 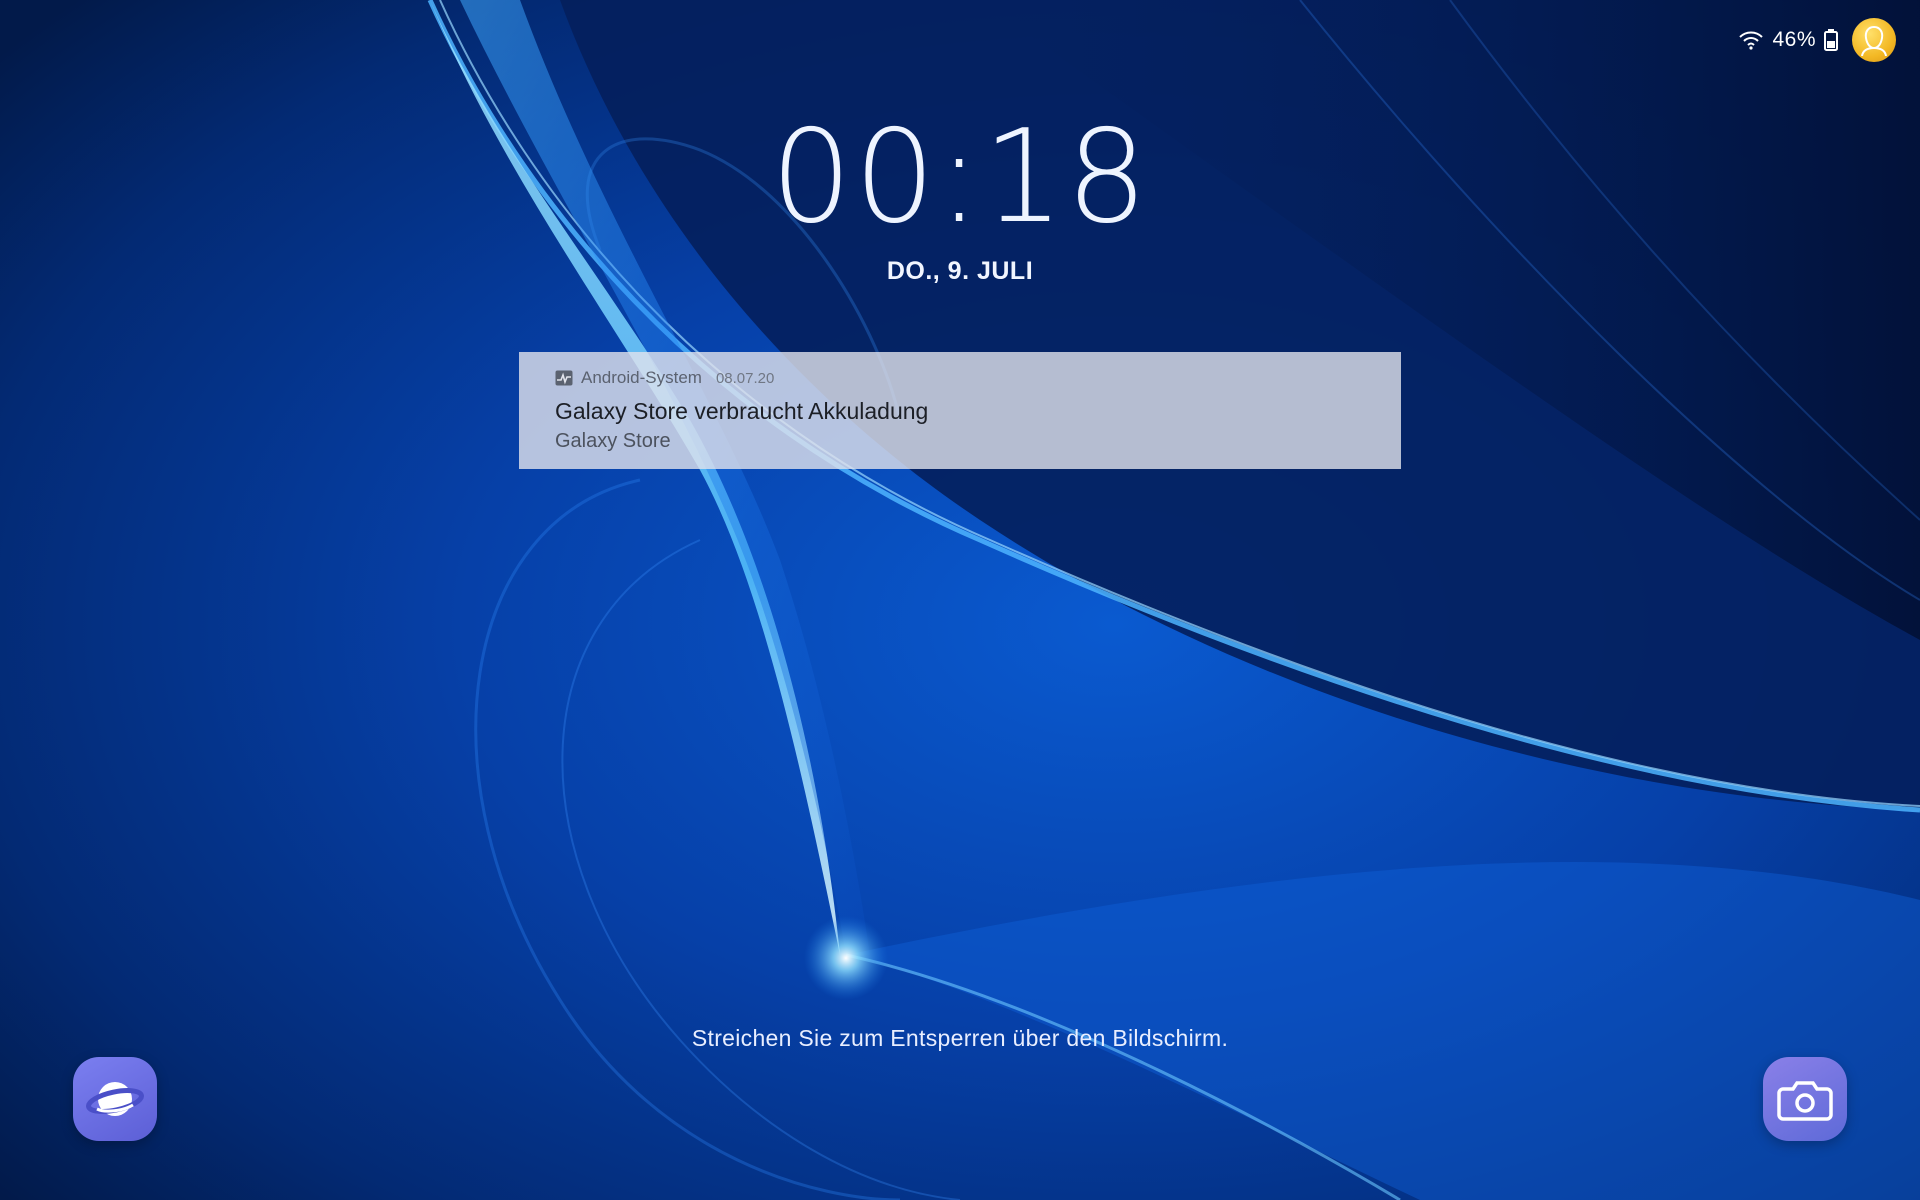 What do you see at coordinates (613, 441) in the screenshot?
I see `notification-body: Galaxy Store` at bounding box center [613, 441].